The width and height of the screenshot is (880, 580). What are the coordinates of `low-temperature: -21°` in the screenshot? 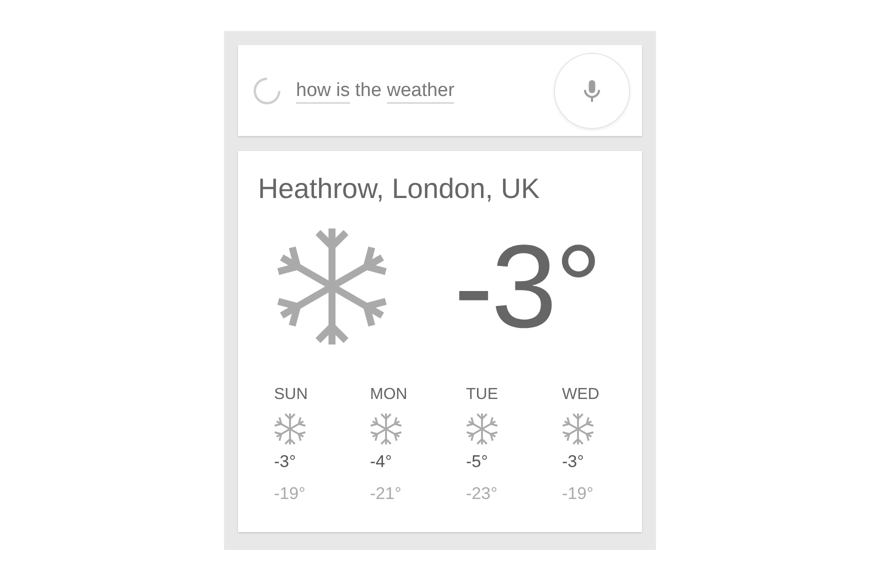 It's located at (386, 494).